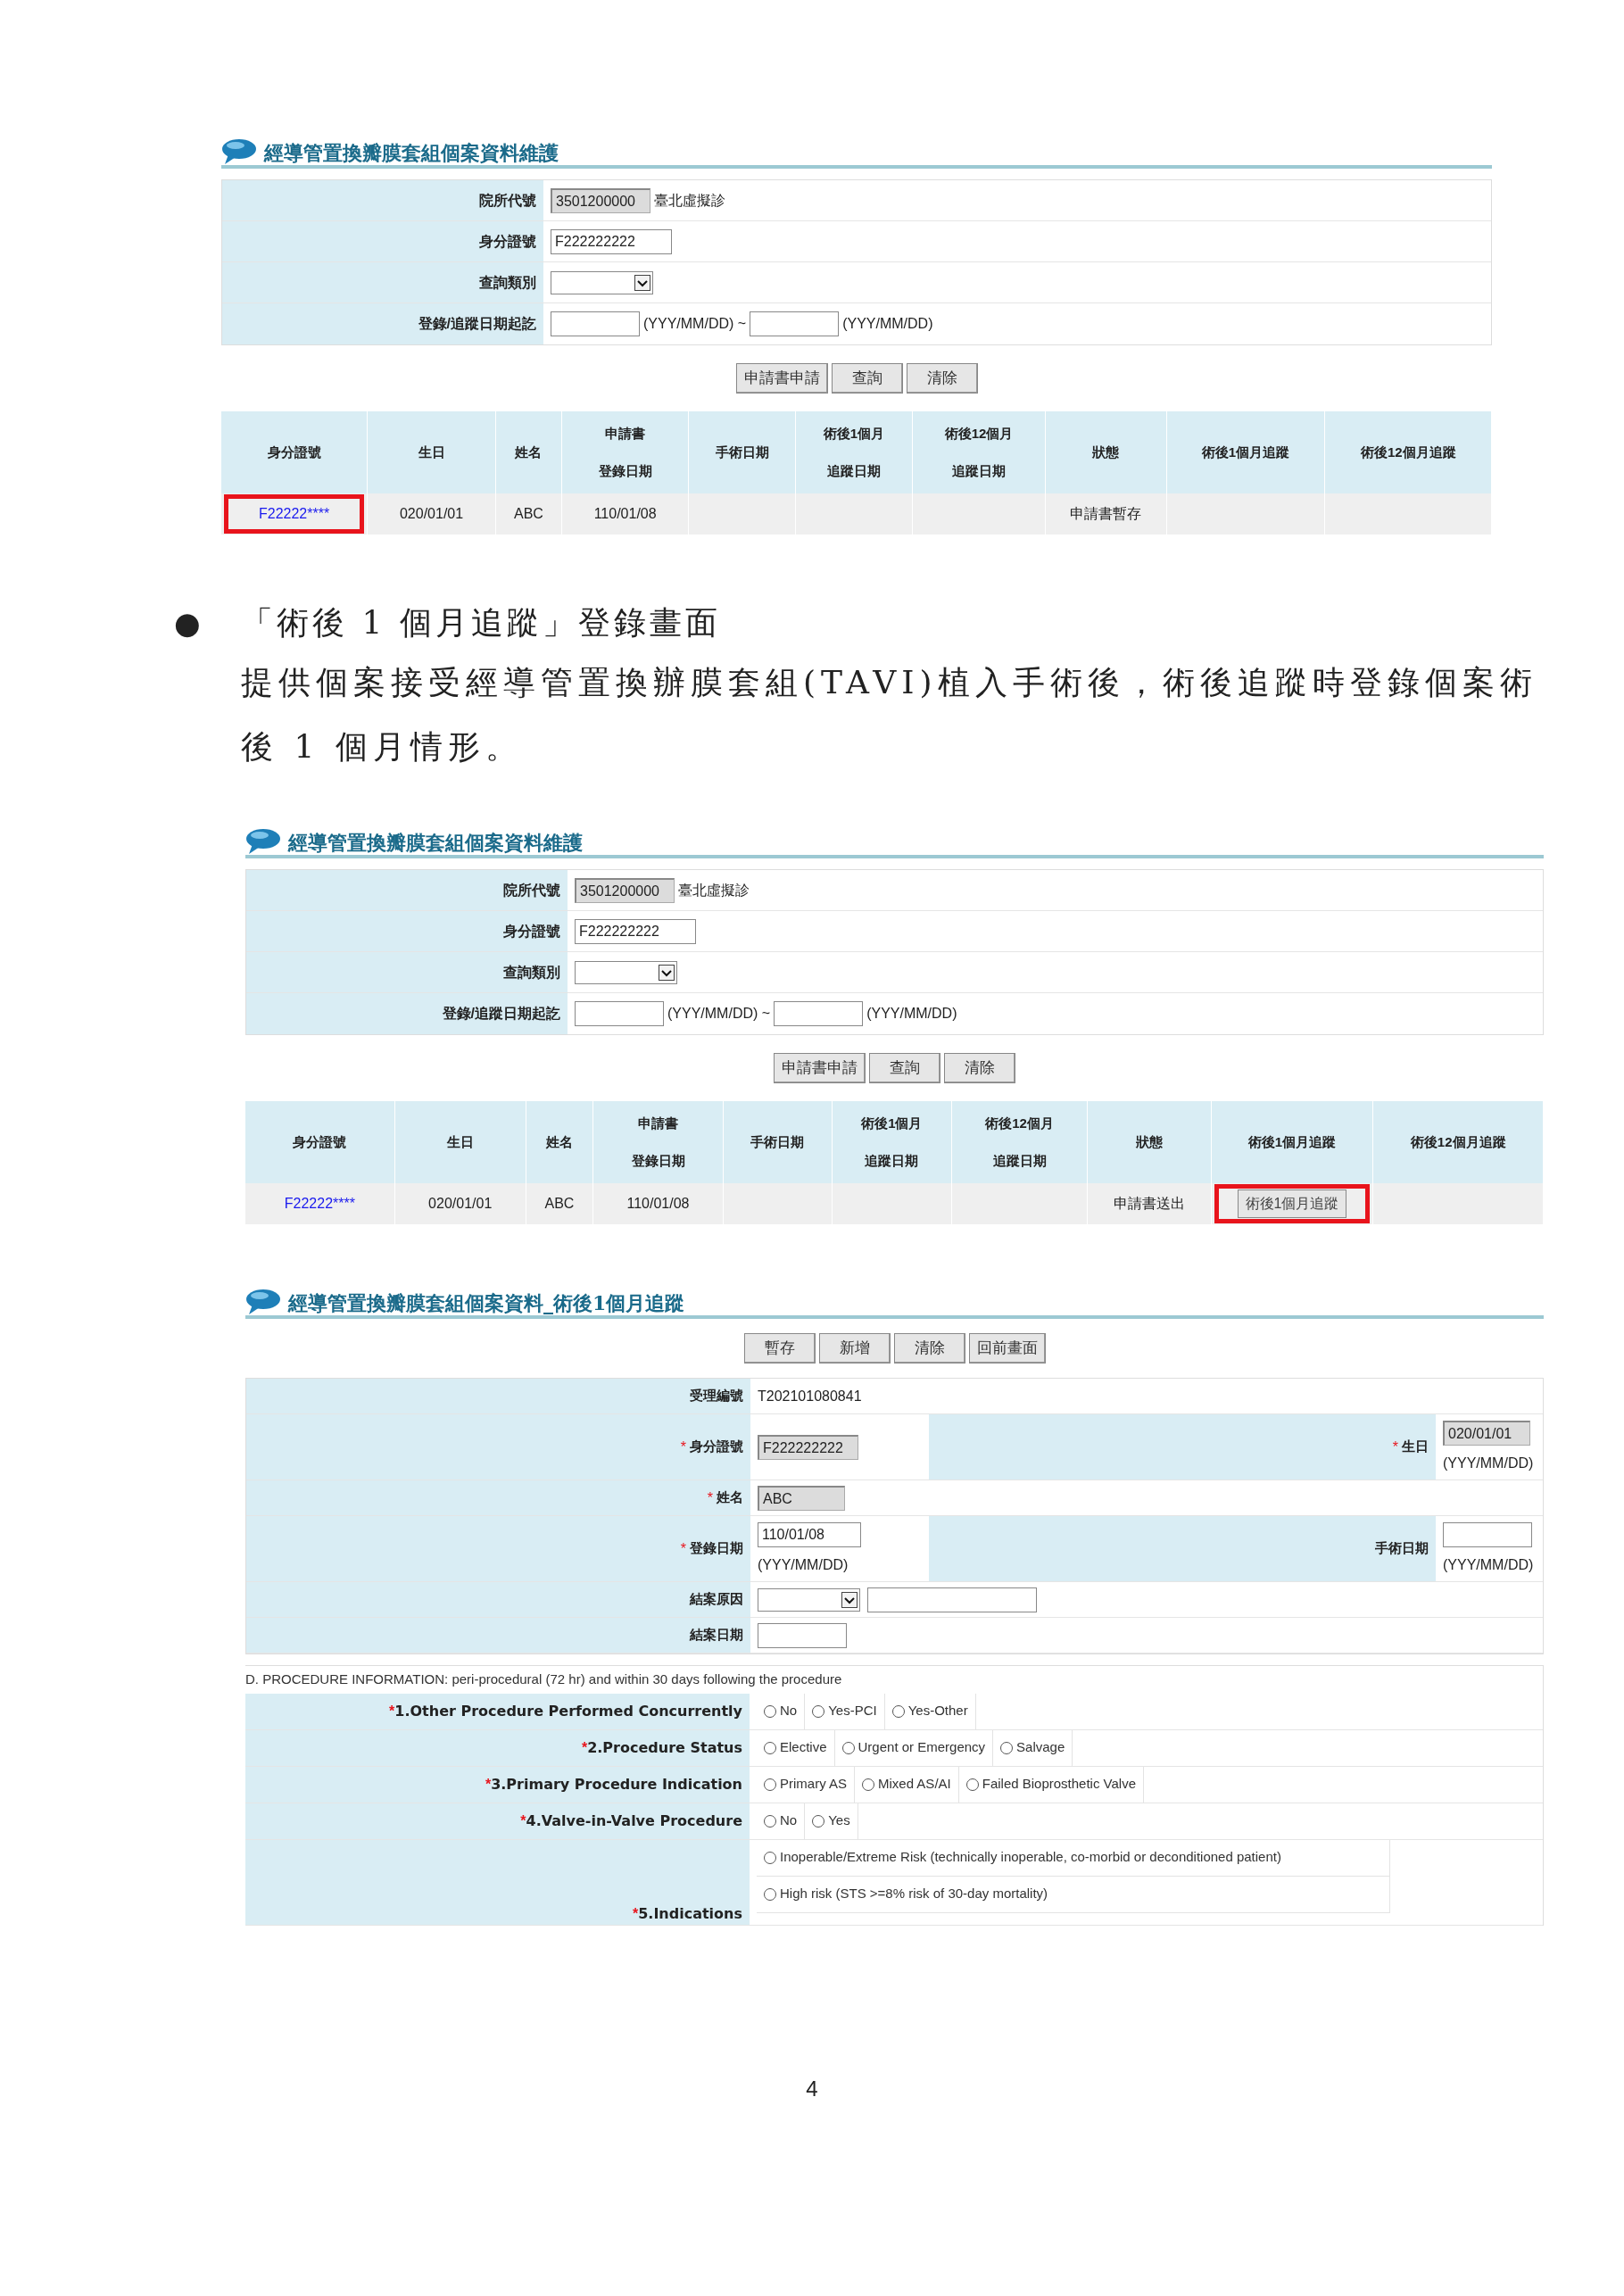  Describe the element at coordinates (616, 1784) in the screenshot. I see `question-label: 3.Primary Procedure Indication` at that location.